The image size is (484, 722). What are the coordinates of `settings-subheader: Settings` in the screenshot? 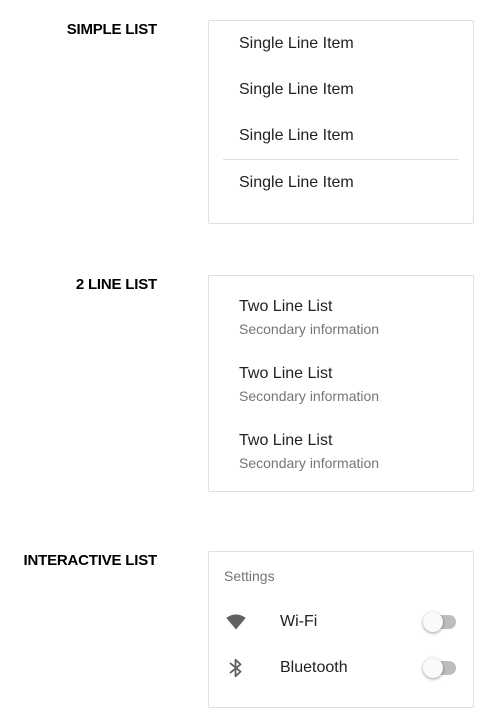 It's located at (249, 575).